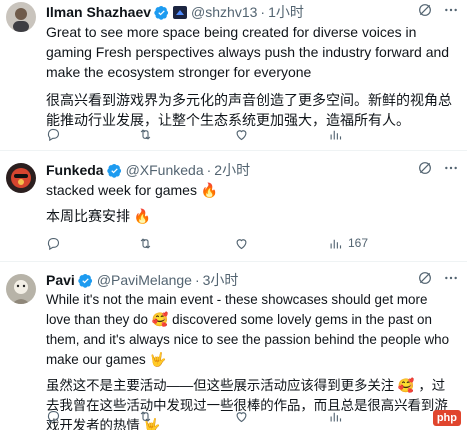 The width and height of the screenshot is (467, 430). I want to click on tweet-3-actions, so click(252, 416).